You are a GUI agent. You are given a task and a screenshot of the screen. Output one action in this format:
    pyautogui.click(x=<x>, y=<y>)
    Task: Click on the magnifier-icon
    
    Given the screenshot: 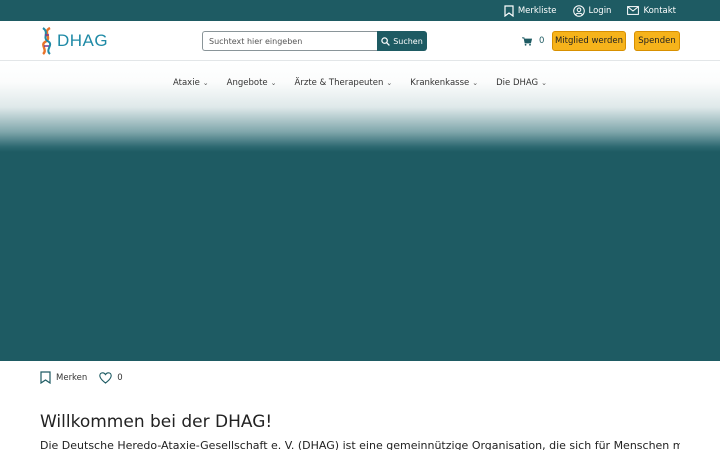 What is the action you would take?
    pyautogui.click(x=386, y=41)
    